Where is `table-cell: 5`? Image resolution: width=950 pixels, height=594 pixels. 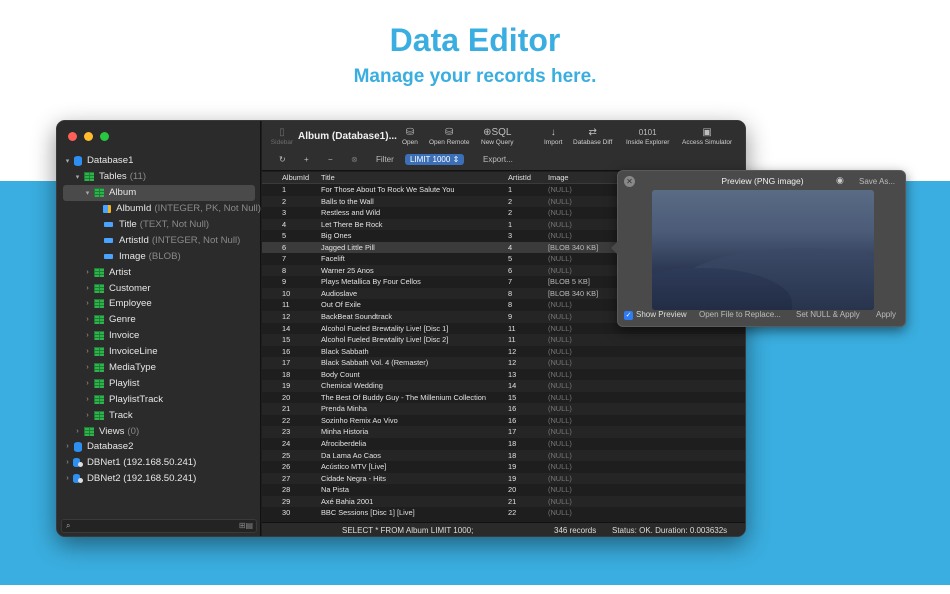
table-cell: 5 is located at coordinates (510, 258).